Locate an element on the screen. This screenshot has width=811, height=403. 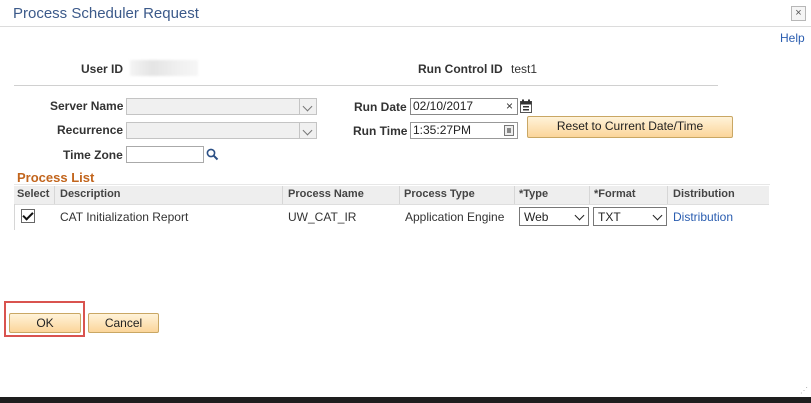
run-time-input: 1:35:27PM is located at coordinates (464, 130).